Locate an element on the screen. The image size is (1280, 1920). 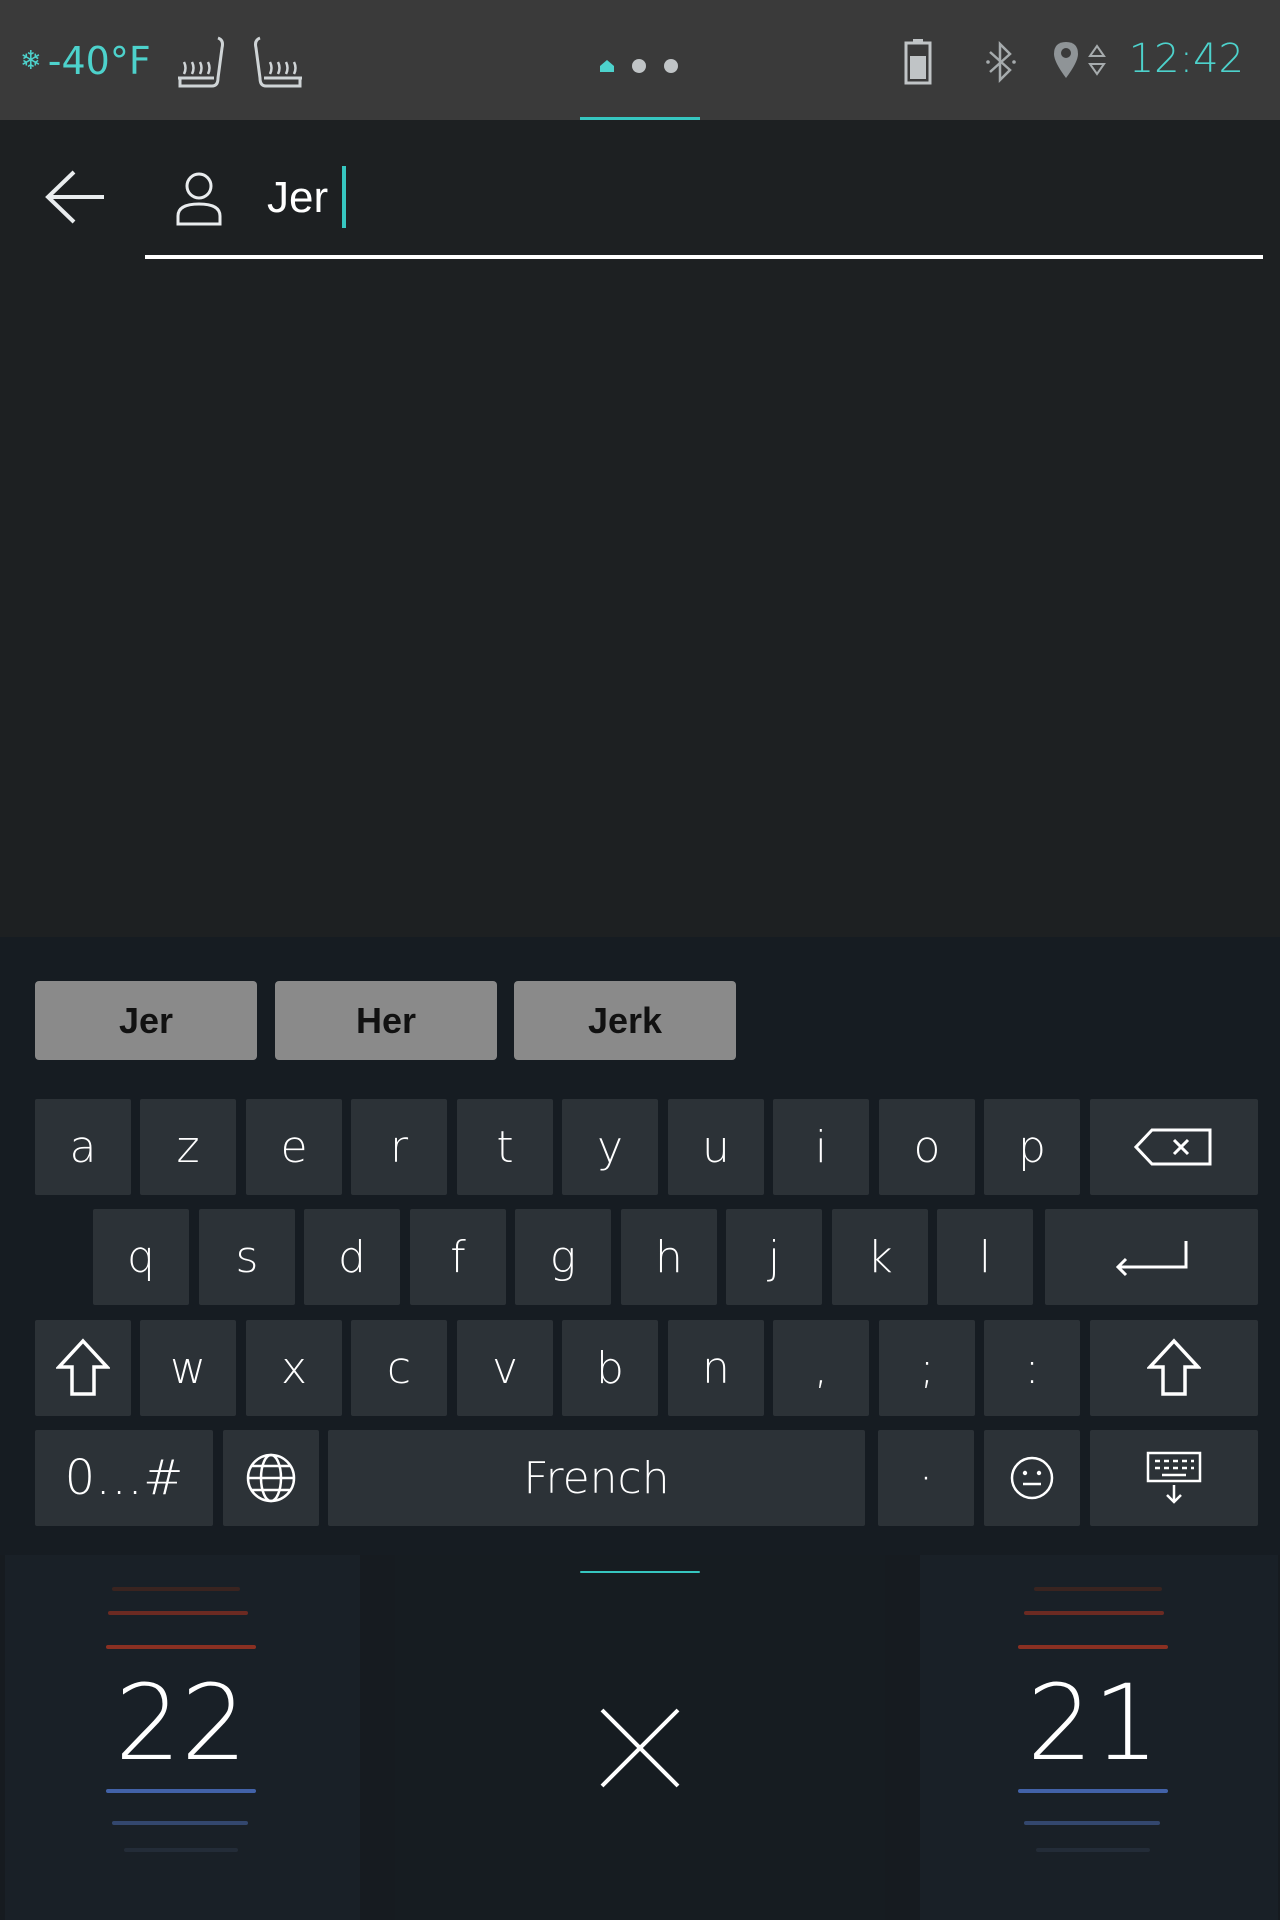
key: g is located at coordinates (563, 1257).